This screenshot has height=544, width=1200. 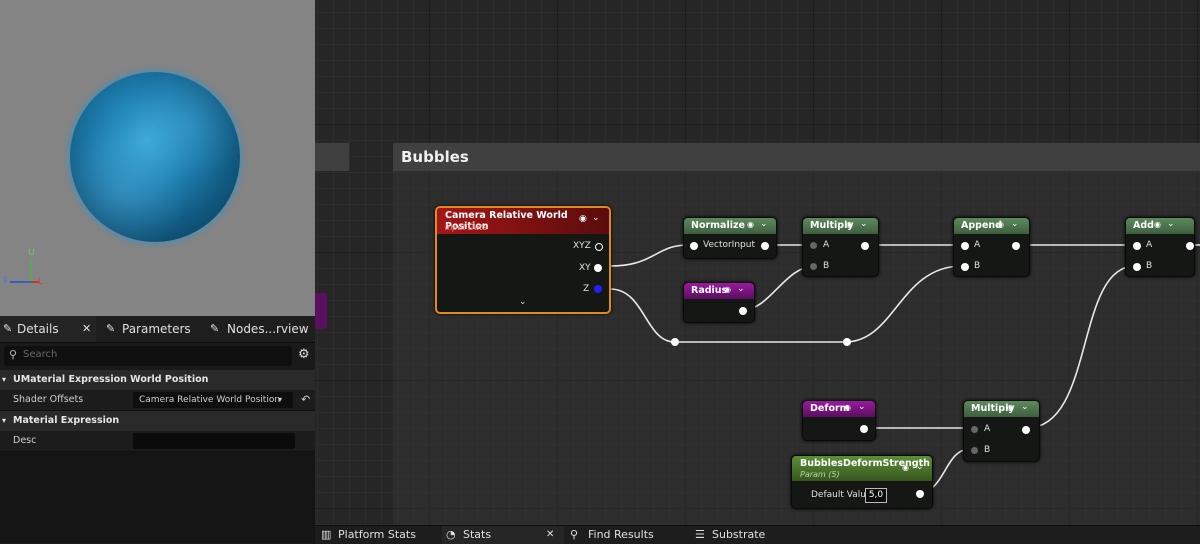 I want to click on node-subtitle: Input Data, so click(x=466, y=227).